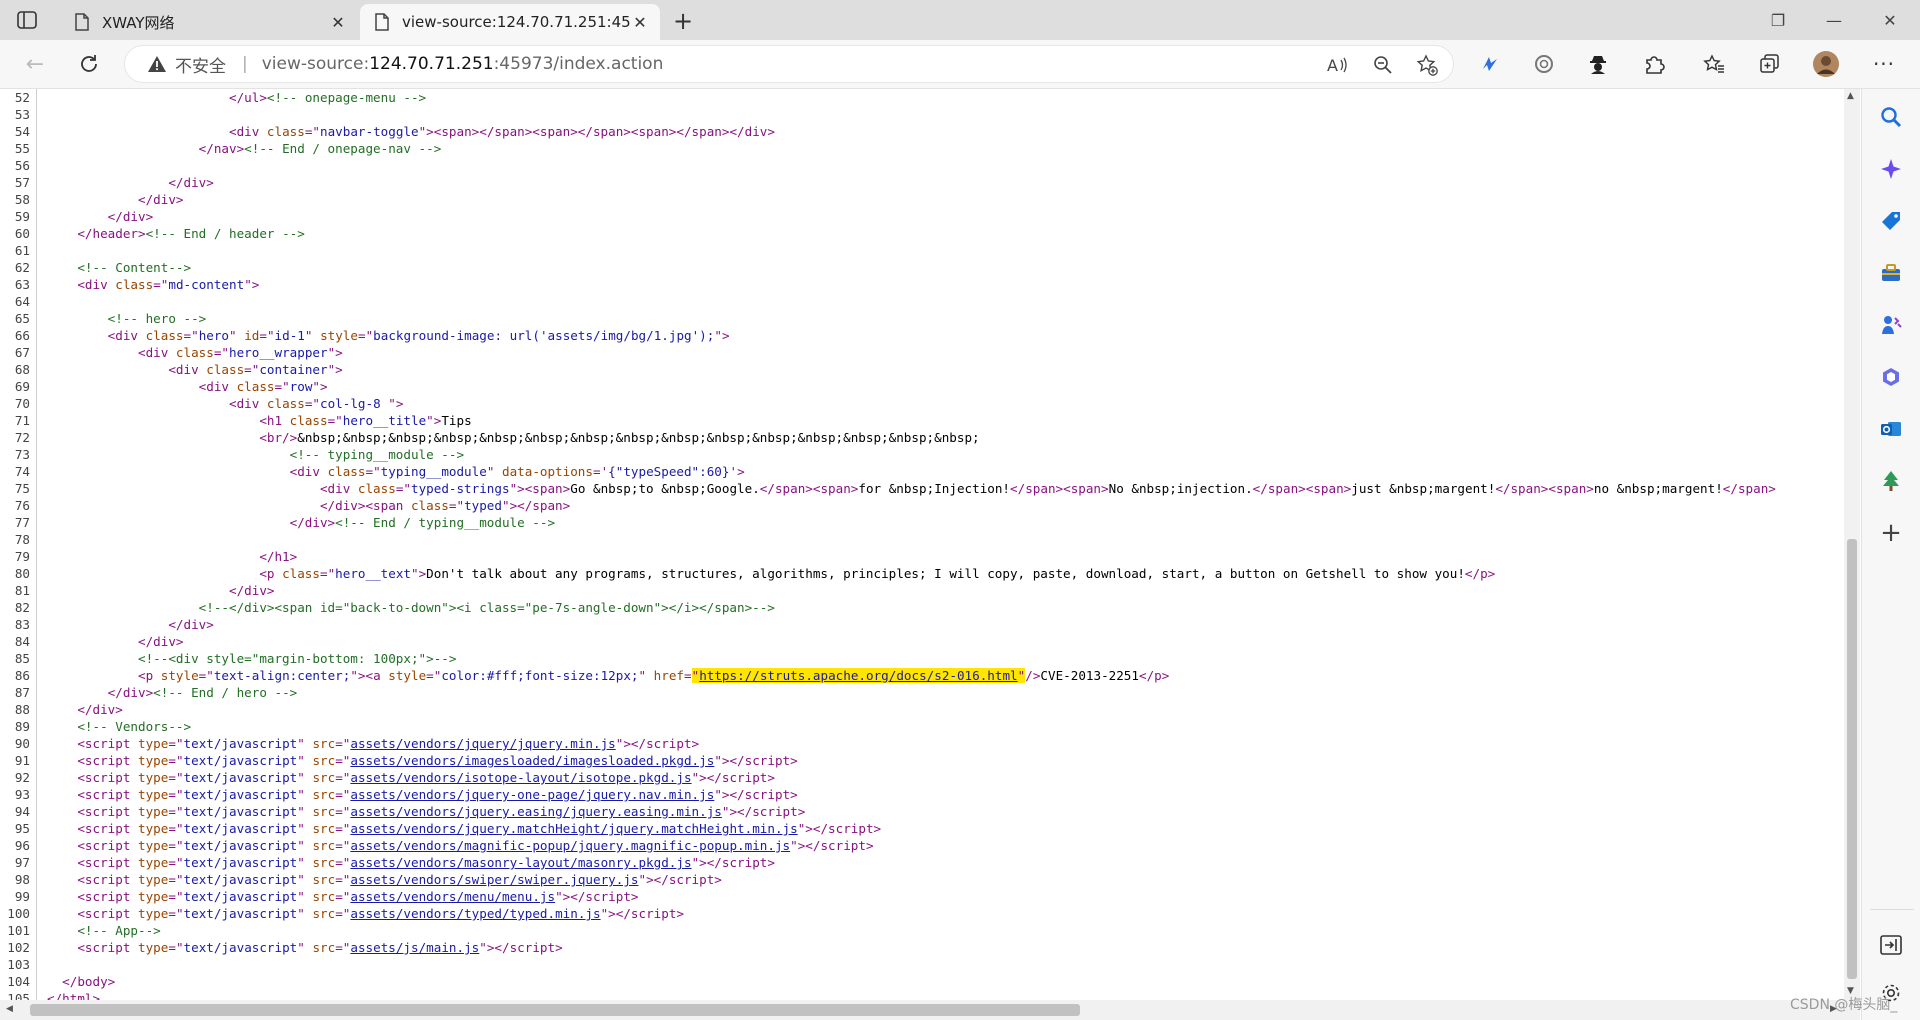 The image size is (1920, 1020). I want to click on sidebar-tools-button, so click(1891, 273).